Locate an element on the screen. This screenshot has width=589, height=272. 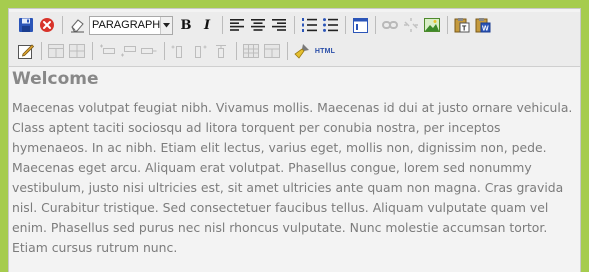
insert-image-icon is located at coordinates (432, 25).